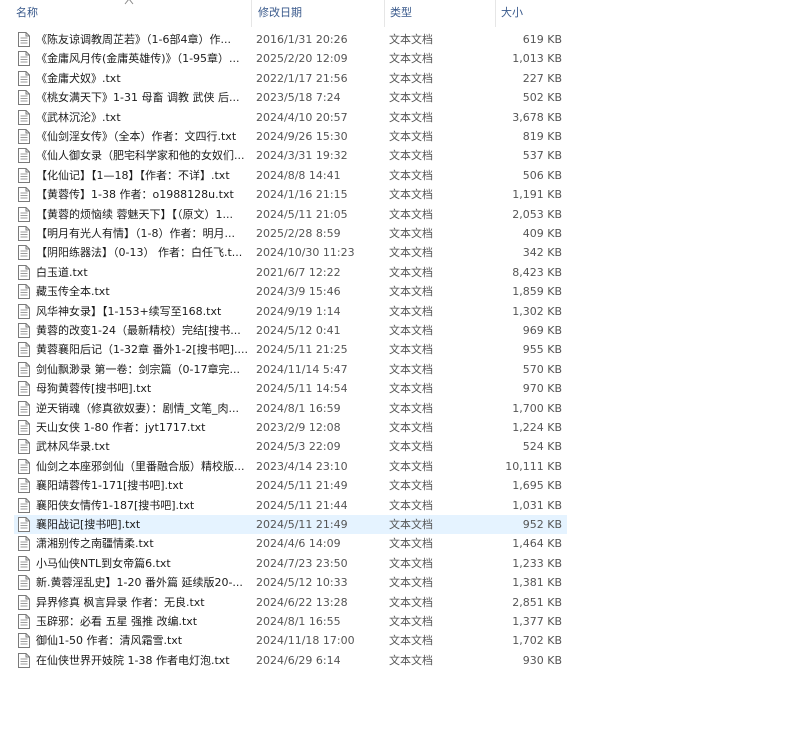 The height and width of the screenshot is (737, 800). I want to click on column-header-bar: 名称 修改日期 类型 大小, so click(285, 13).